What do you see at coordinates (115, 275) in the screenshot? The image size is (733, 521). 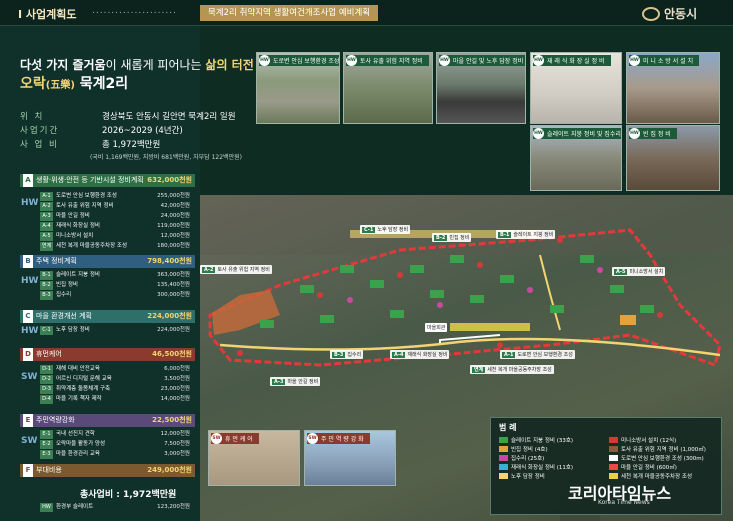 I see `budget-item: B-1 슬레이트 지붕 정비 363,000천원` at bounding box center [115, 275].